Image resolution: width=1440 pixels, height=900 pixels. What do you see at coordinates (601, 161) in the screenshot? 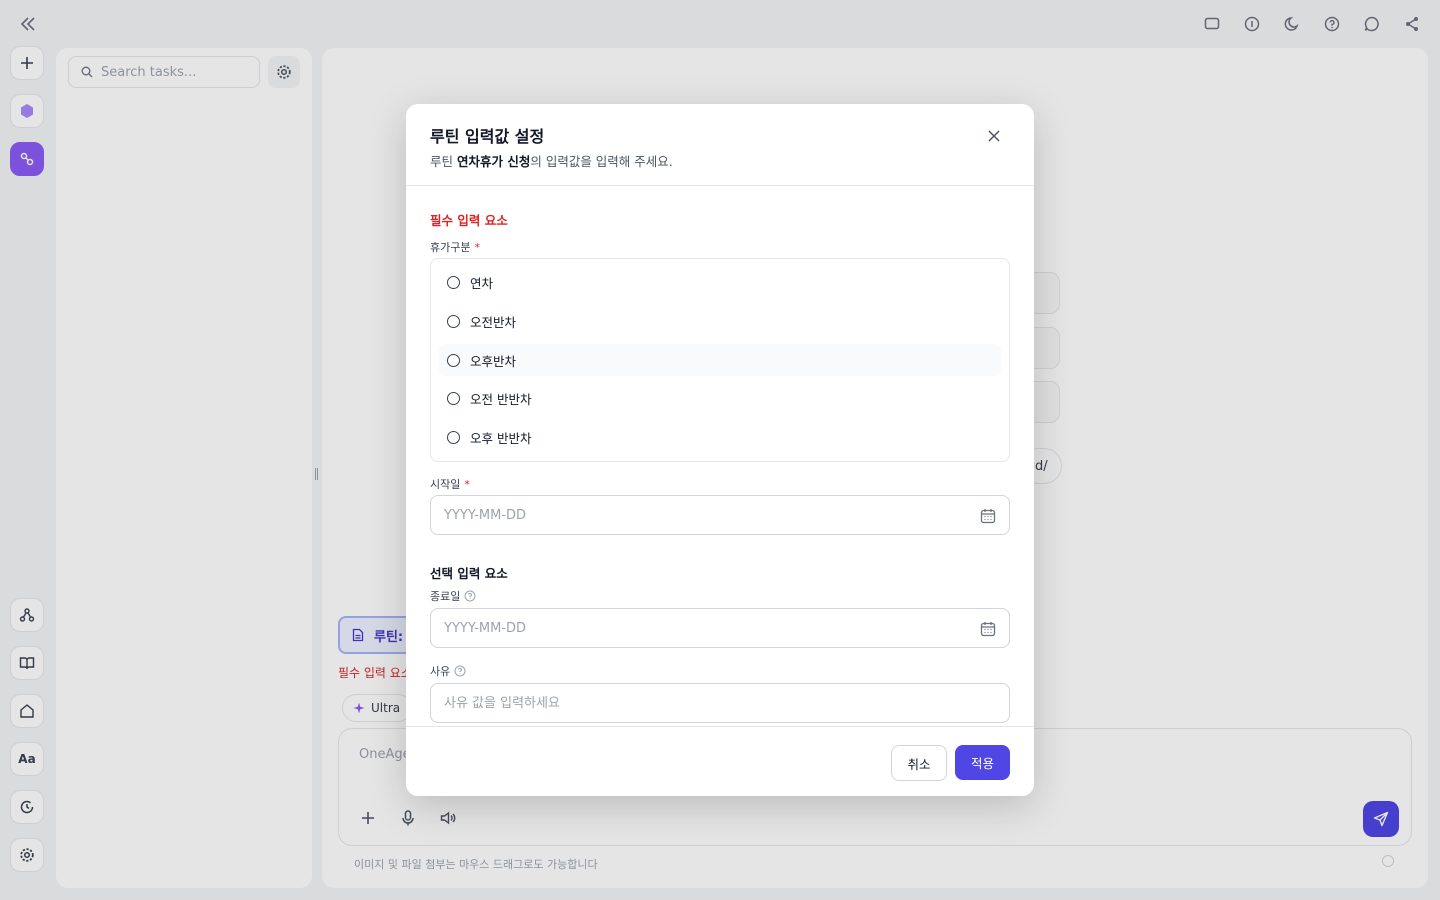
I see `subtitle-suffix: 의 입력값을 입력해 주세요.` at bounding box center [601, 161].